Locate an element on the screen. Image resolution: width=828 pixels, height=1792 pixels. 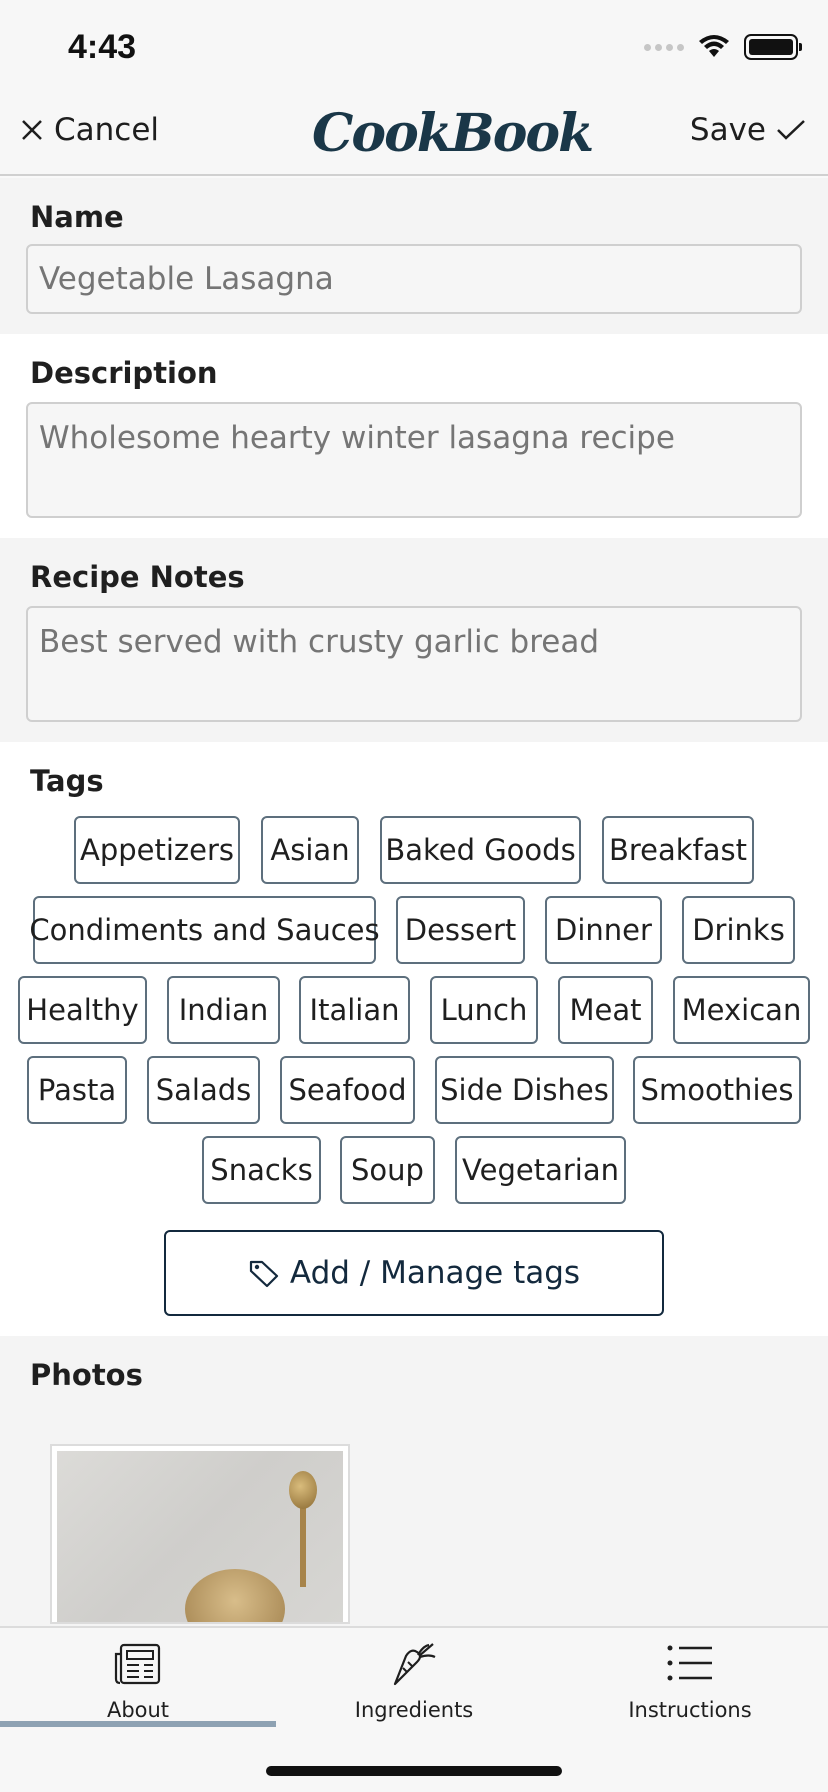
battery-icon is located at coordinates (773, 47).